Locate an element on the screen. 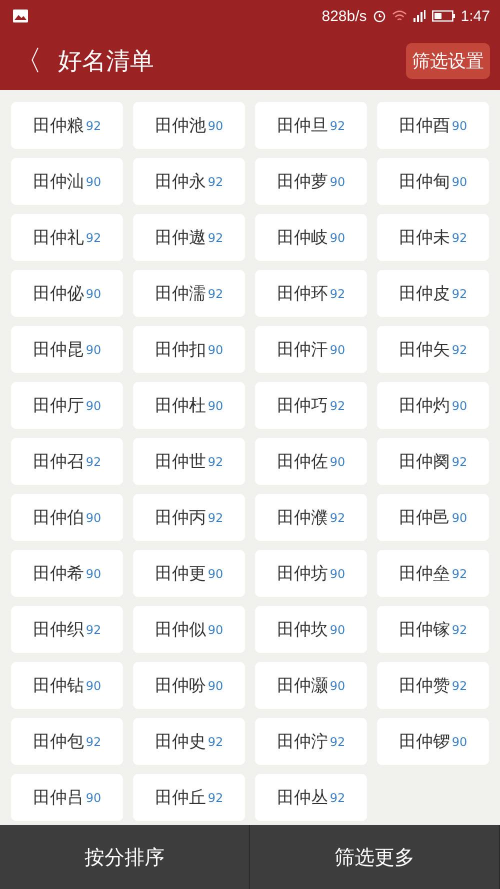 Image resolution: width=500 pixels, height=889 pixels. name-text: 田仲邑 is located at coordinates (424, 518).